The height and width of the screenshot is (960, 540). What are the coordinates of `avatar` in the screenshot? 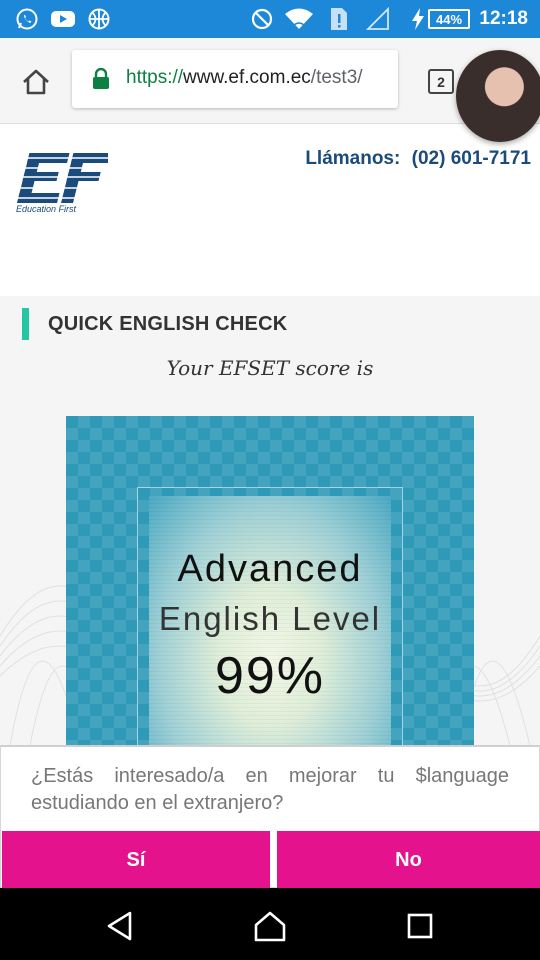 It's located at (498, 96).